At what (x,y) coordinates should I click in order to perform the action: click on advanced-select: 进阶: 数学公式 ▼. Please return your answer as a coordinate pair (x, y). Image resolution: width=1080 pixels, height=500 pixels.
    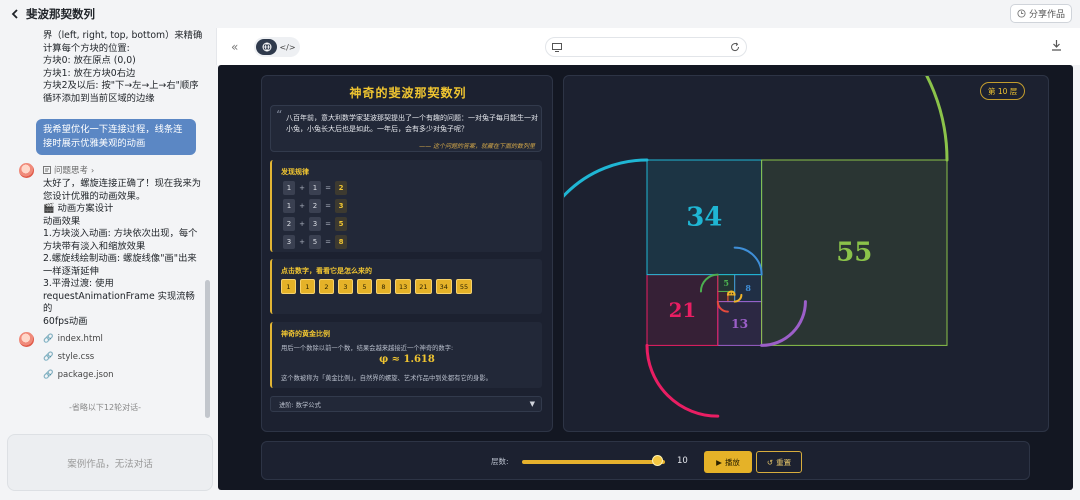
    Looking at the image, I should click on (406, 404).